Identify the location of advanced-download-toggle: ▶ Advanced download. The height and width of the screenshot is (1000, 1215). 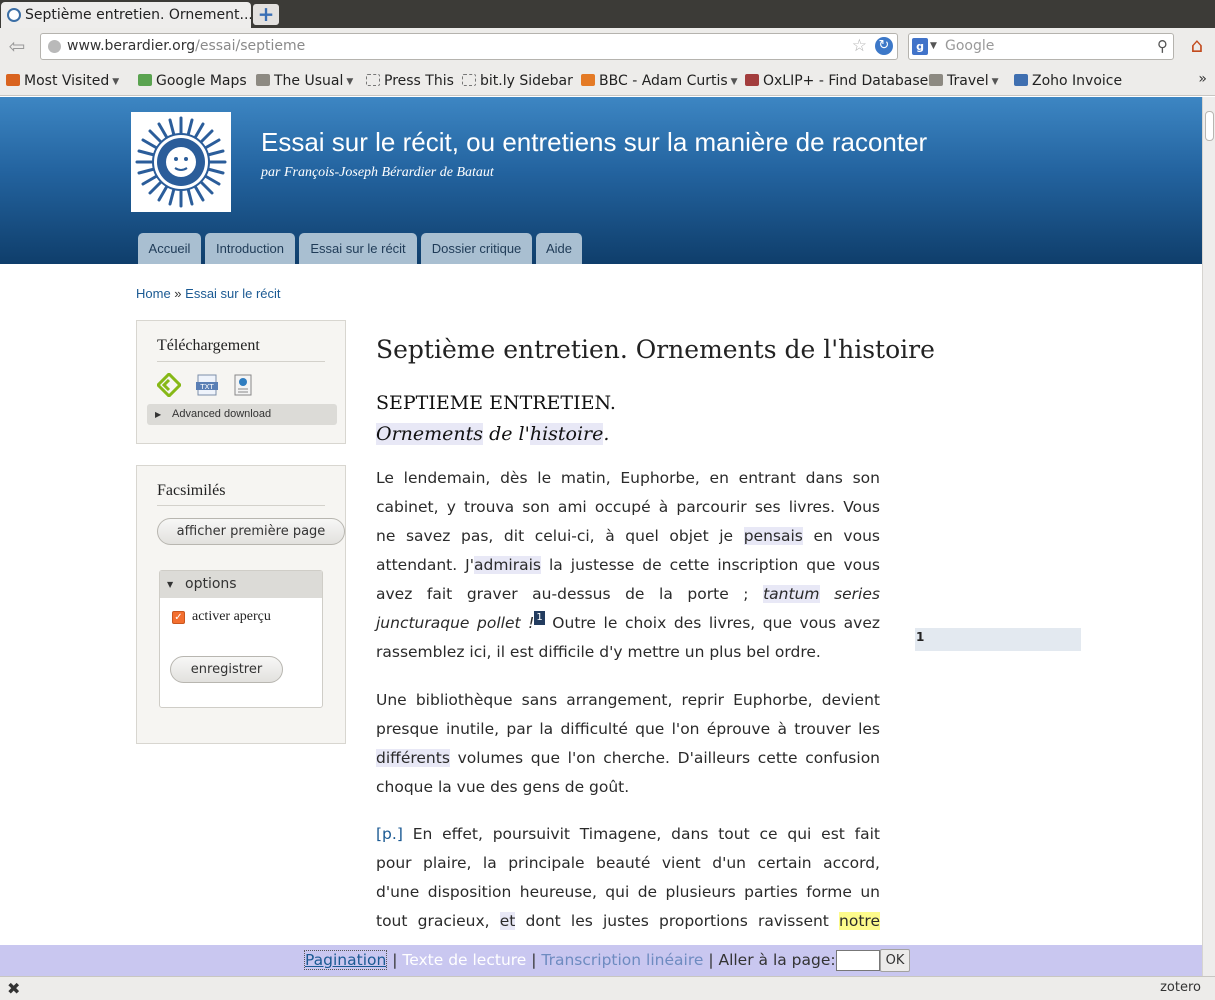
(242, 414).